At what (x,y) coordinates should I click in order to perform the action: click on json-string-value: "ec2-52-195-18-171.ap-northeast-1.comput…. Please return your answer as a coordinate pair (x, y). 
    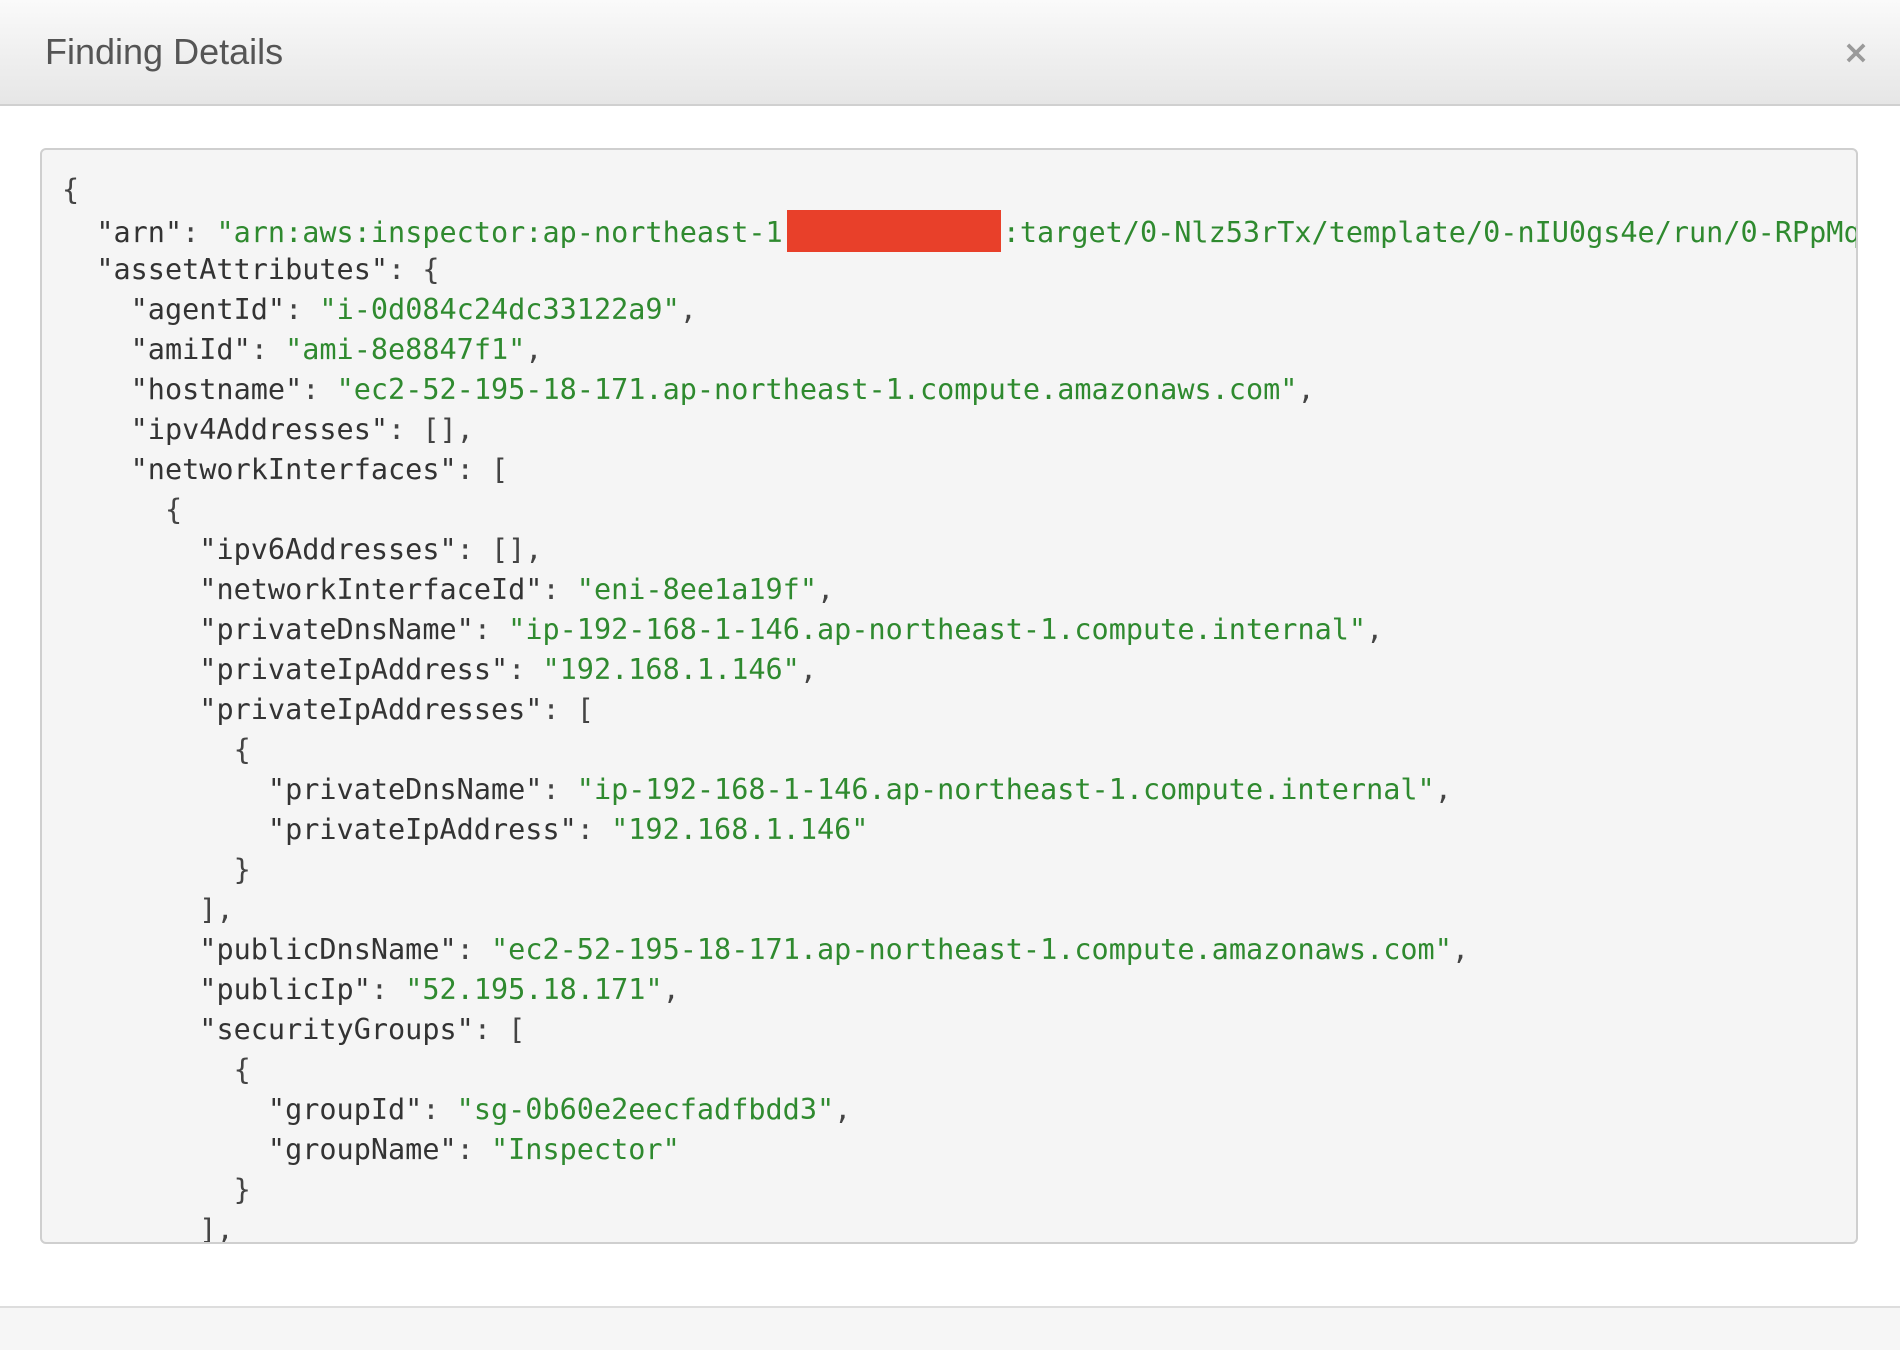
    Looking at the image, I should click on (971, 949).